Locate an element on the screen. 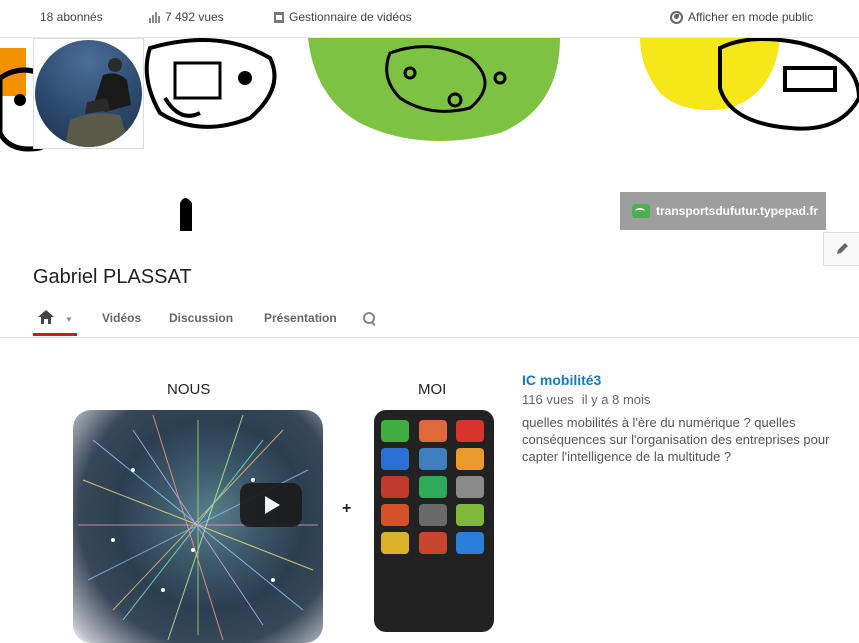 This screenshot has width=859, height=643. public-view-link: Afficher en mode public is located at coordinates (741, 17).